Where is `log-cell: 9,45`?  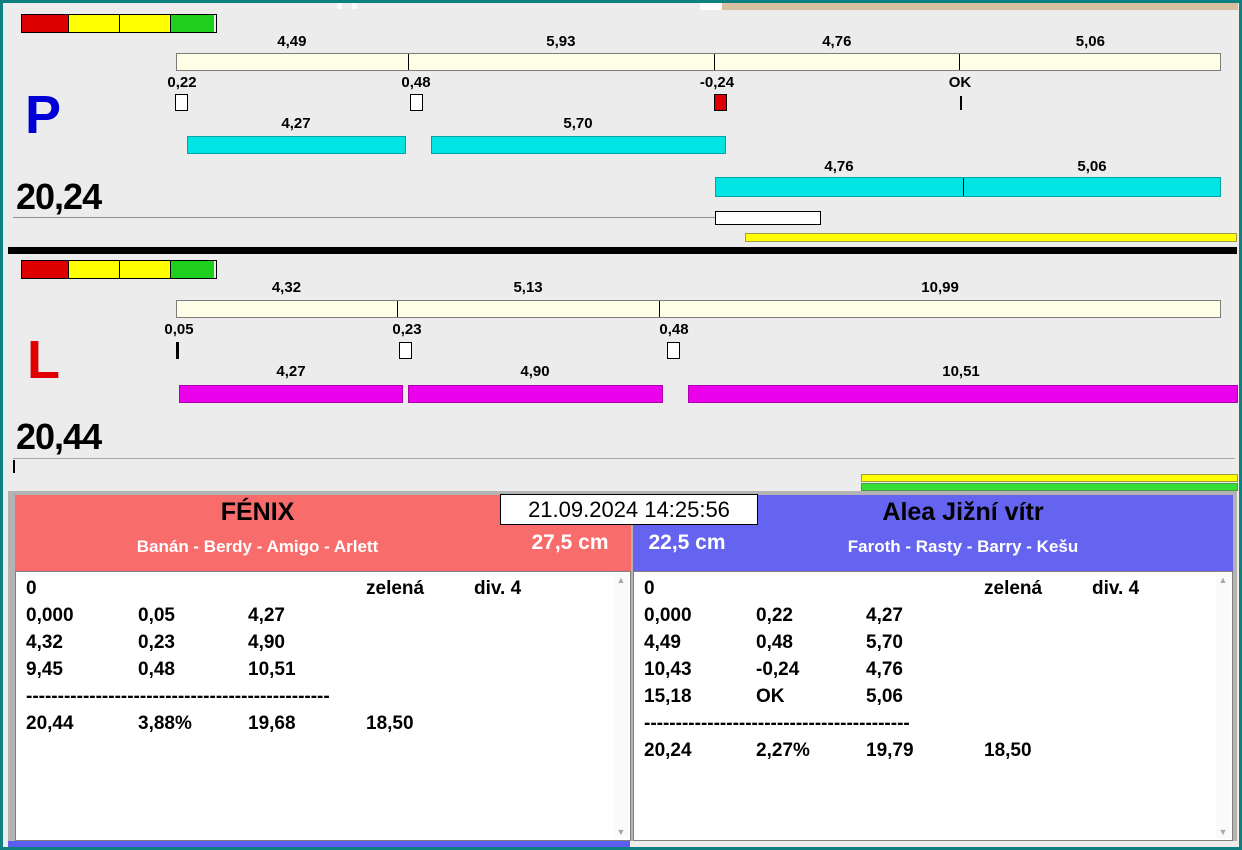
log-cell: 9,45 is located at coordinates (44, 669).